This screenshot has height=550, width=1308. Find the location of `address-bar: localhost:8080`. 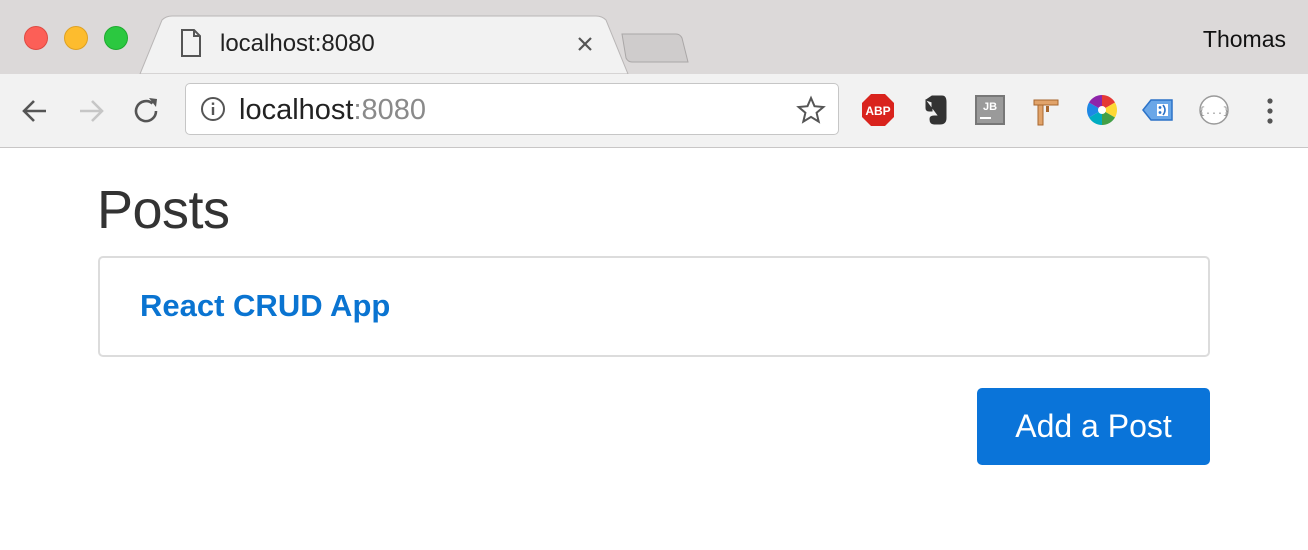

address-bar: localhost:8080 is located at coordinates (512, 109).